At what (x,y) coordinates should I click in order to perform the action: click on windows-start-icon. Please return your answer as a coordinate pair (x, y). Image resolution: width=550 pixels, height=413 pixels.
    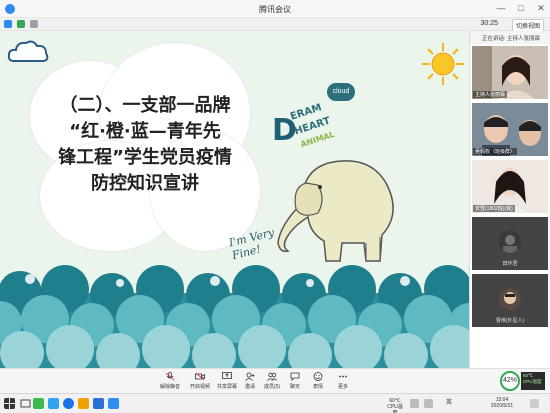
    Looking at the image, I should click on (9, 403).